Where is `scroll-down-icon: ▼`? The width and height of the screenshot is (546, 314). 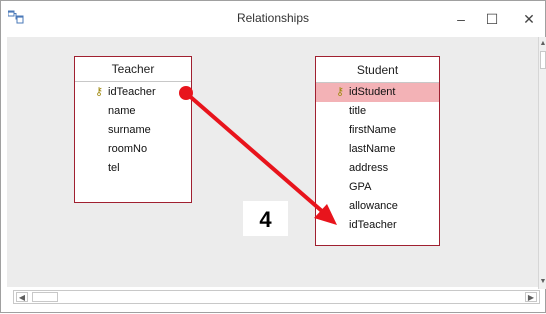
scroll-down-icon: ▼ is located at coordinates (542, 282).